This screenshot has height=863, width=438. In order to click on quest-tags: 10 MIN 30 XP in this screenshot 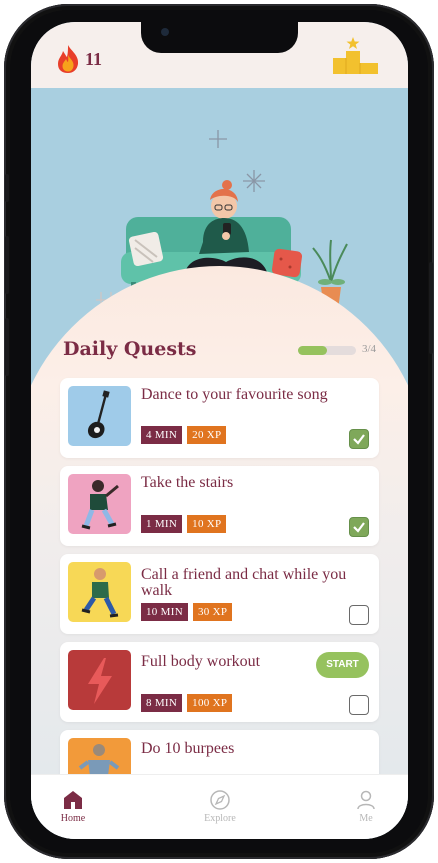, I will do `click(187, 612)`.